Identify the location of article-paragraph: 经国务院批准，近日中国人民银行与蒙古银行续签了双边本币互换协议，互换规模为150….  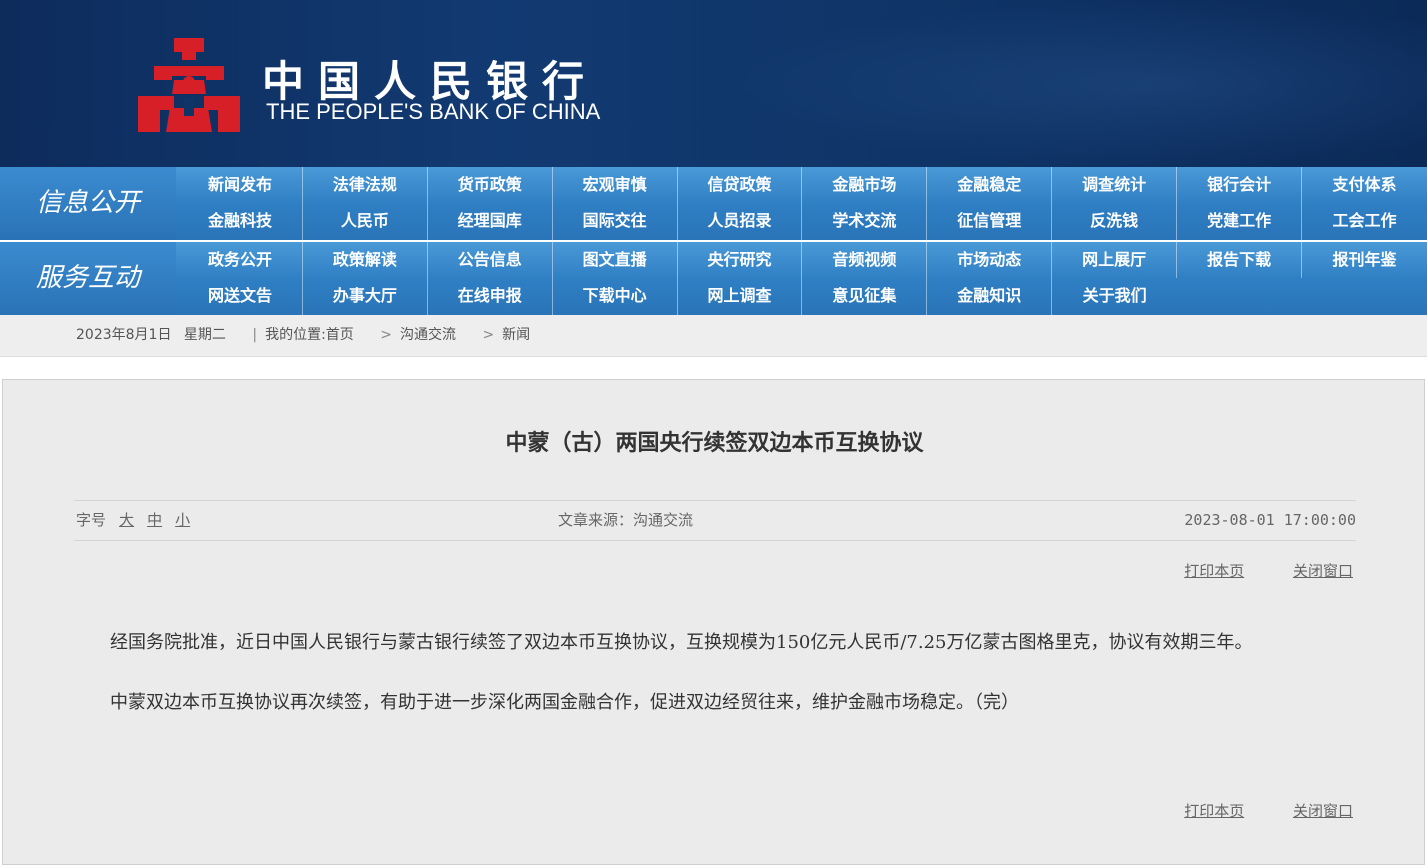
(681, 642).